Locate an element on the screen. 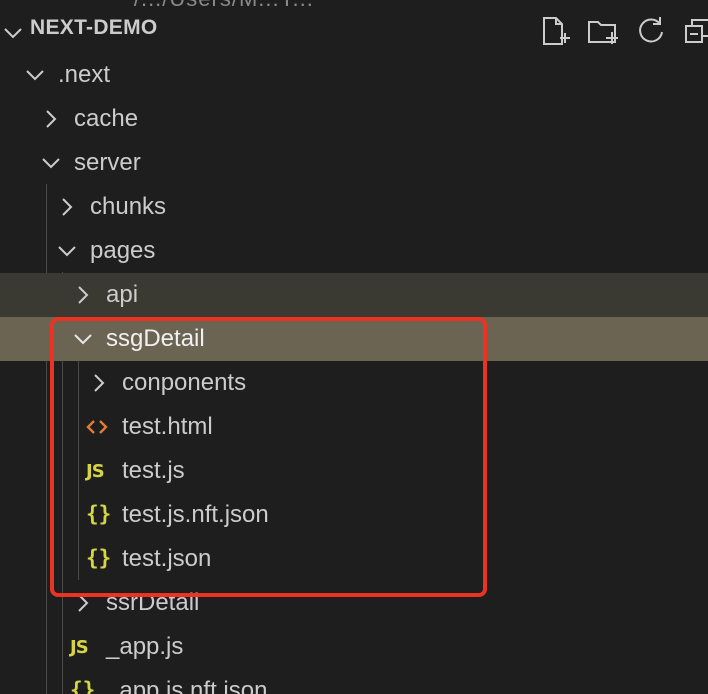  tree-item-ssrdetail: ssrDetail is located at coordinates (354, 603).